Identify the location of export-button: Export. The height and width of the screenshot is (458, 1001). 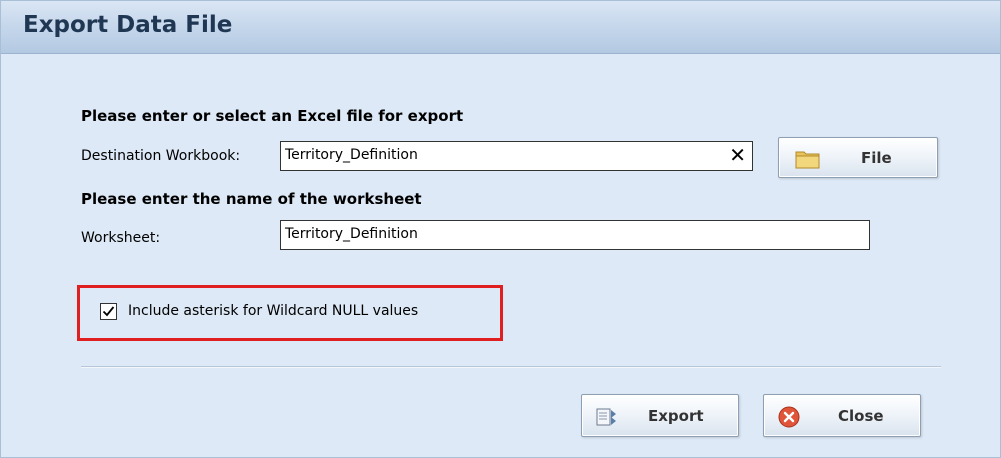
(660, 415).